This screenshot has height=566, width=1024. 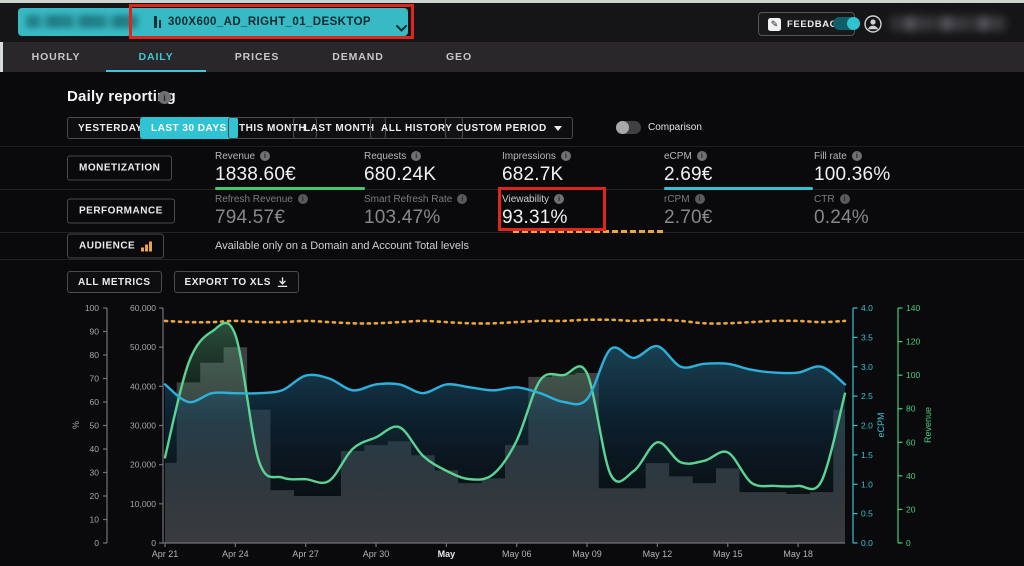 I want to click on theme-toggle, so click(x=846, y=23).